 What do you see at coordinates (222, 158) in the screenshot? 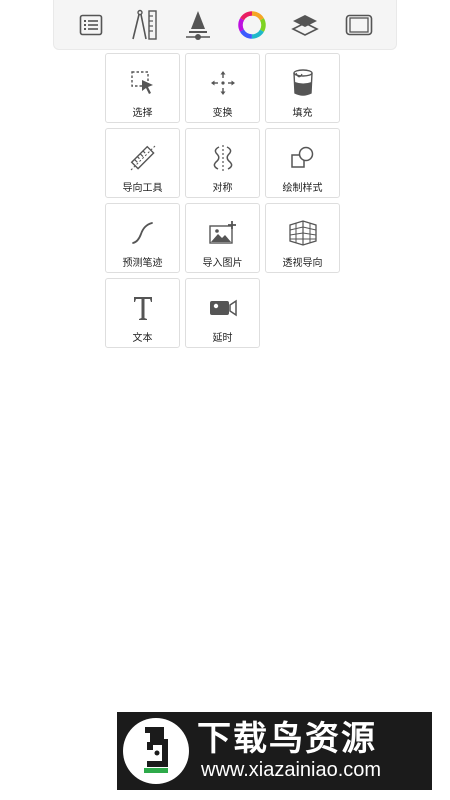
I see `symmetry-icon` at bounding box center [222, 158].